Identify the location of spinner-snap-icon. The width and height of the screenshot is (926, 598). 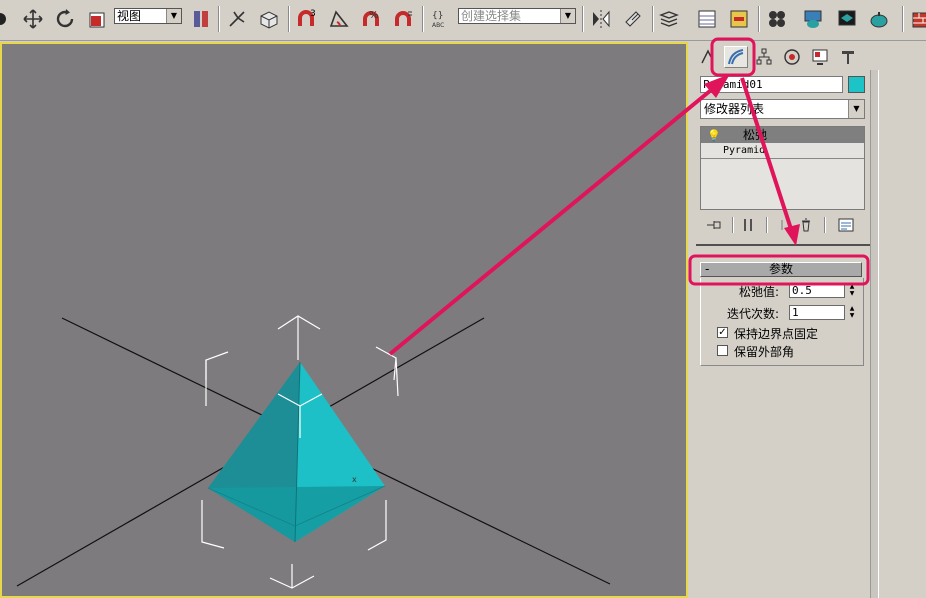
(403, 19).